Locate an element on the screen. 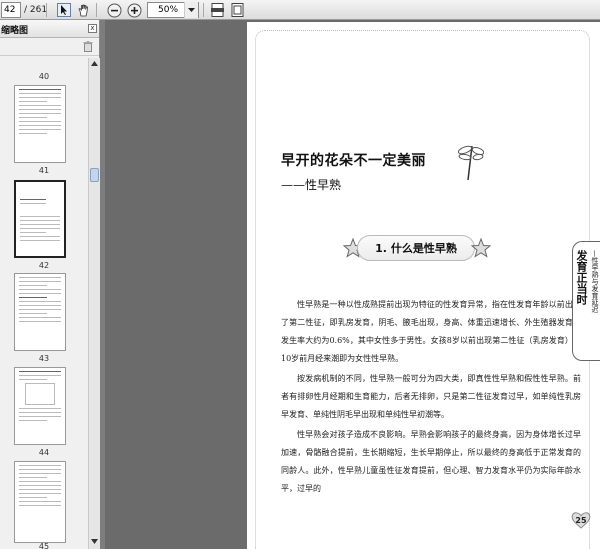 The height and width of the screenshot is (549, 600). page-number-input is located at coordinates (11, 10).